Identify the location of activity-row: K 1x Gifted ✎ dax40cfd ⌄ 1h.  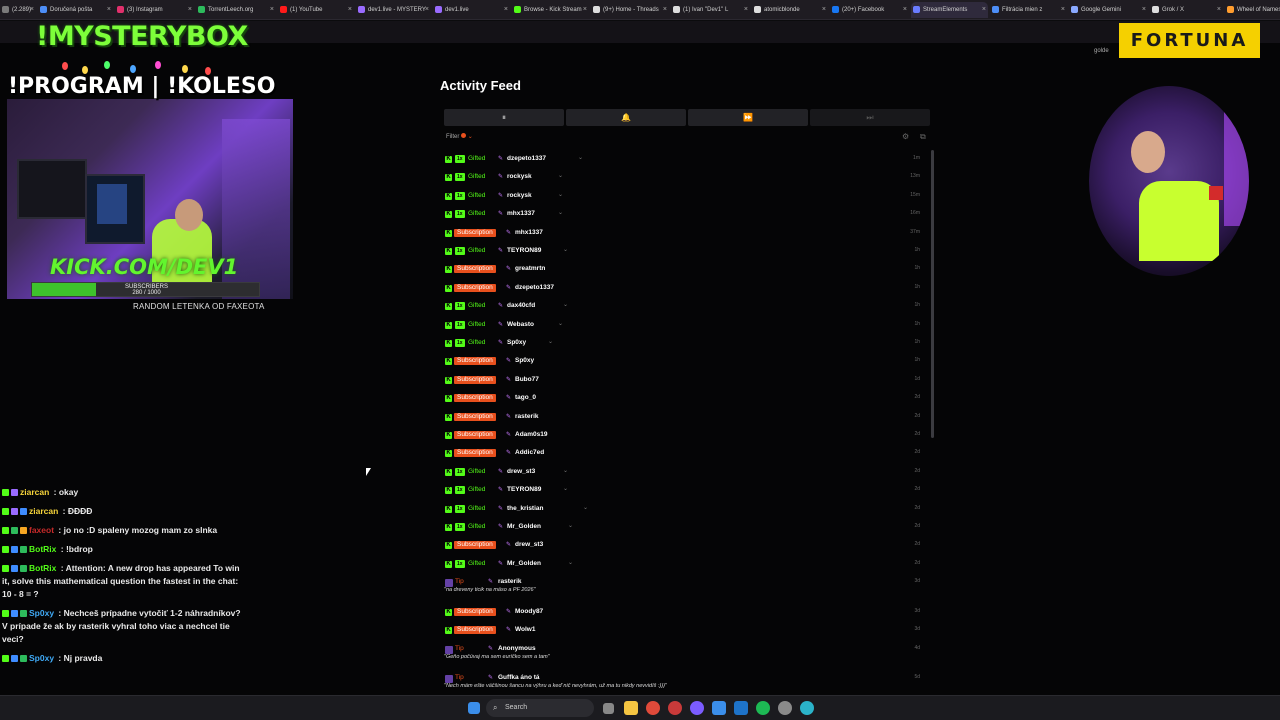
(683, 308).